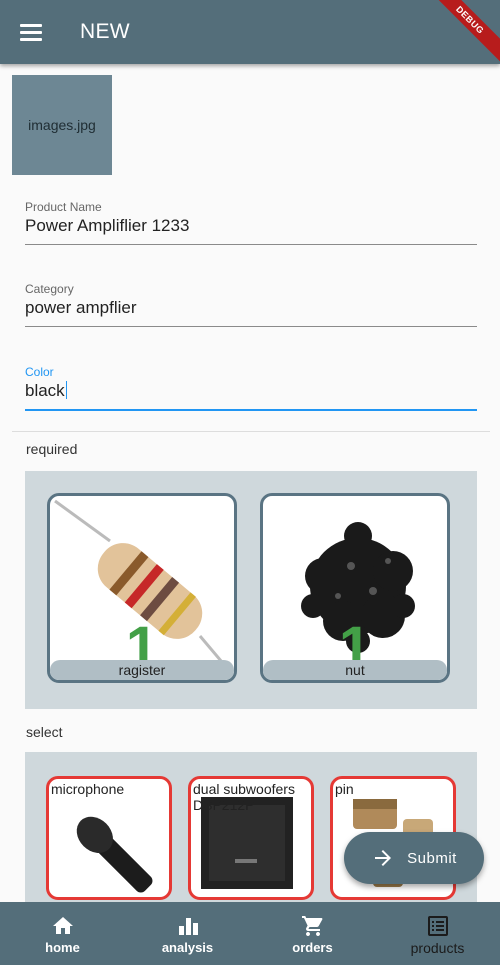  Describe the element at coordinates (109, 838) in the screenshot. I see `select-item-card: microphone` at that location.